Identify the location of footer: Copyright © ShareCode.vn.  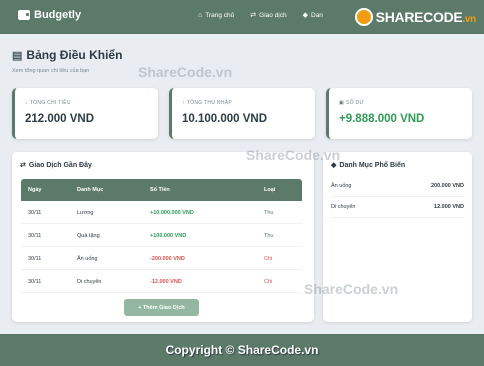
(242, 350).